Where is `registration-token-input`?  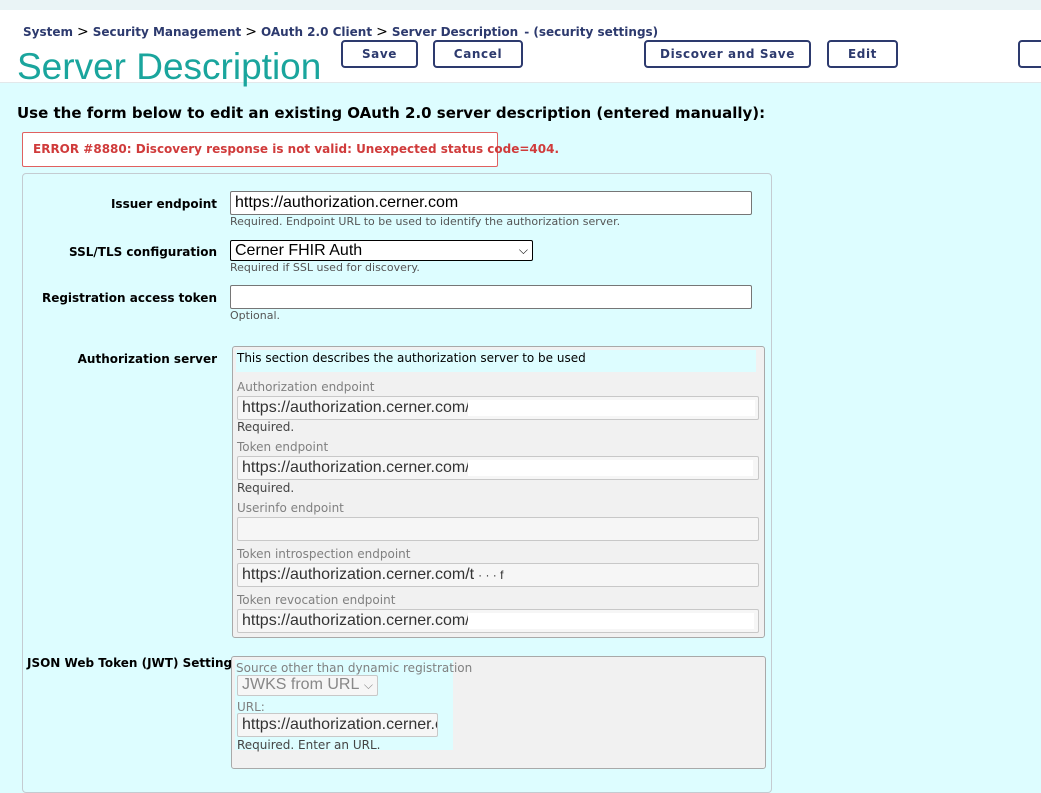 registration-token-input is located at coordinates (491, 297).